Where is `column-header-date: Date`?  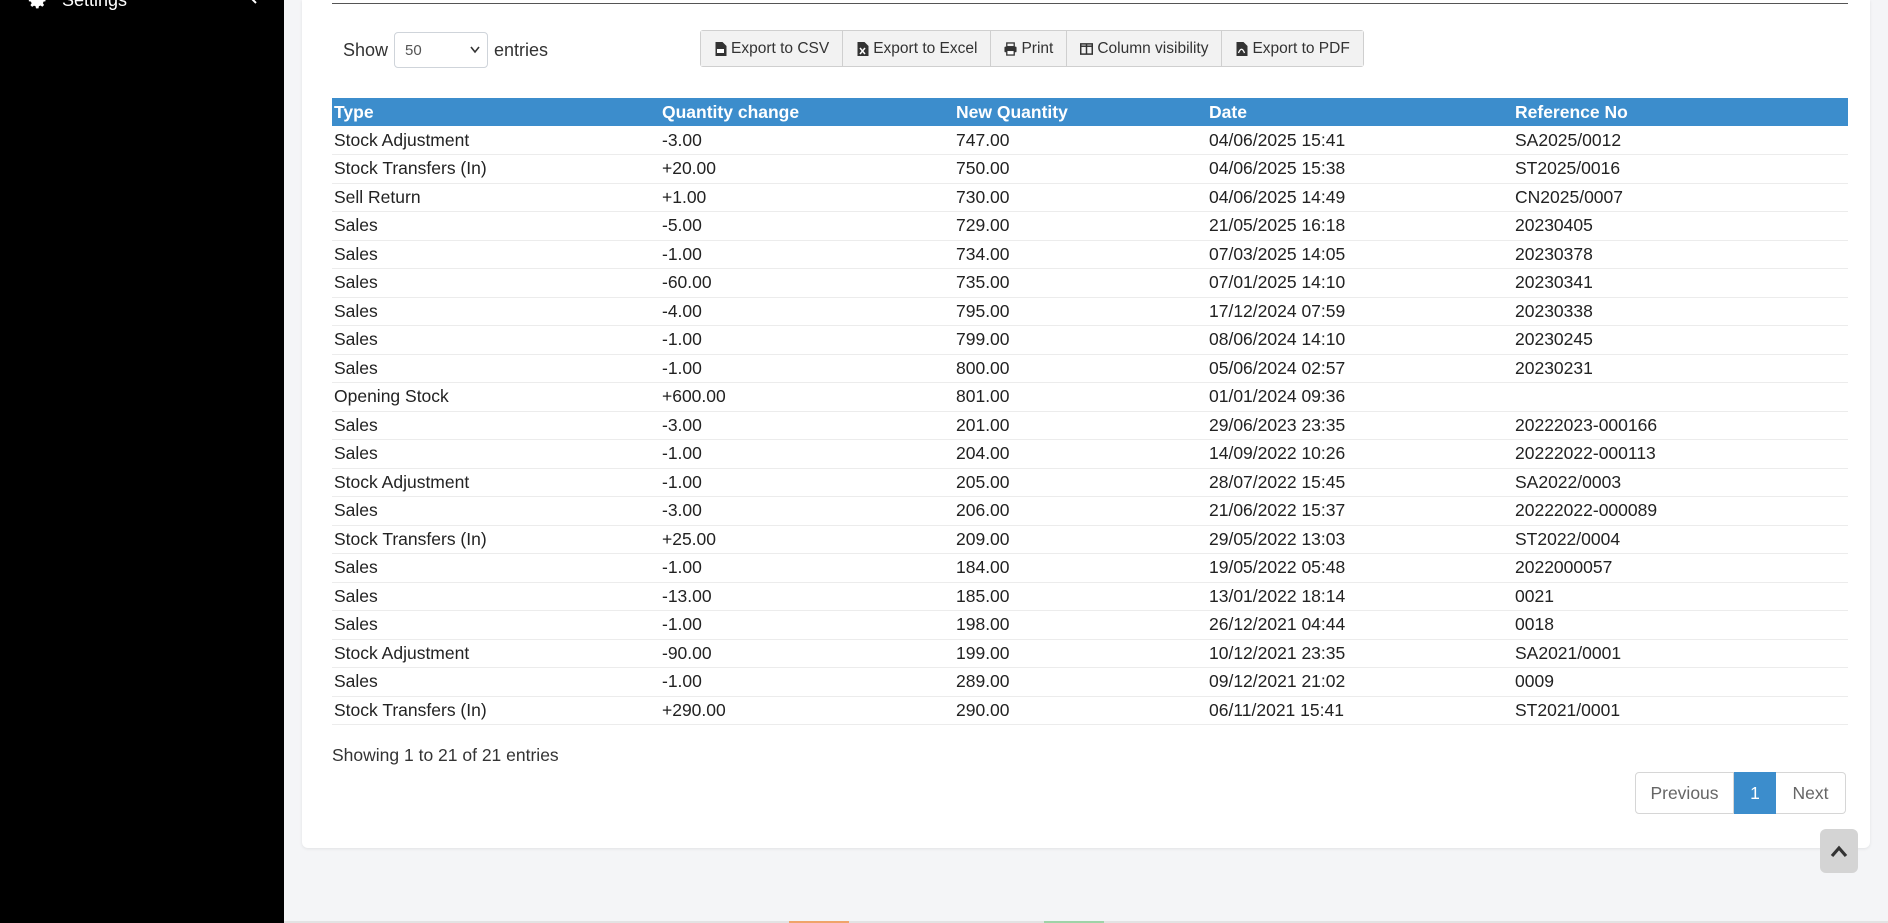
column-header-date: Date is located at coordinates (1360, 112).